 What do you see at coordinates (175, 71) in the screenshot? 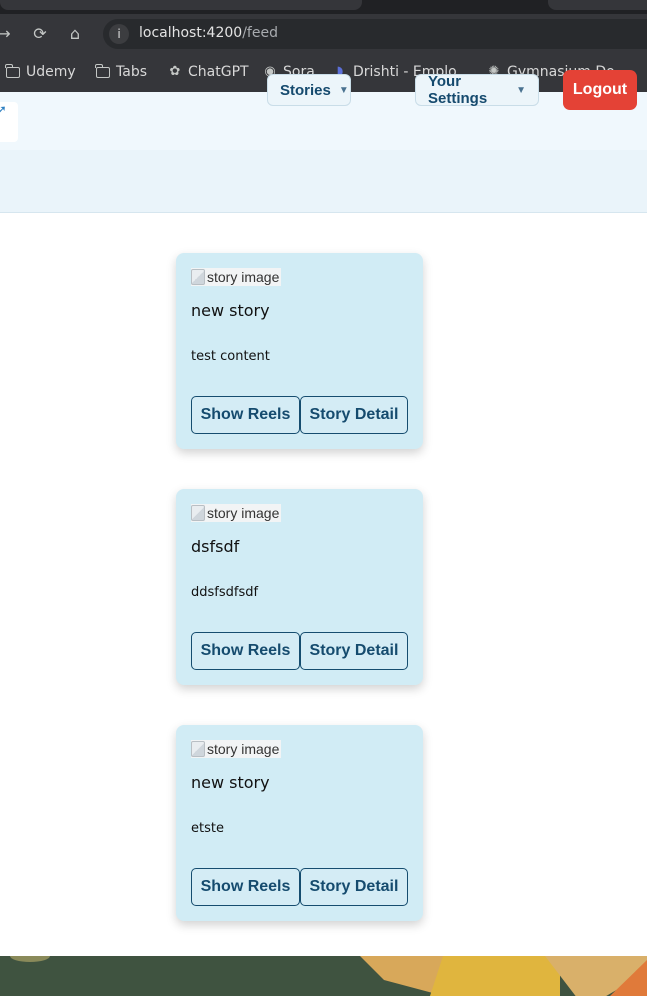
I see `chatgpt-icon: ✿` at bounding box center [175, 71].